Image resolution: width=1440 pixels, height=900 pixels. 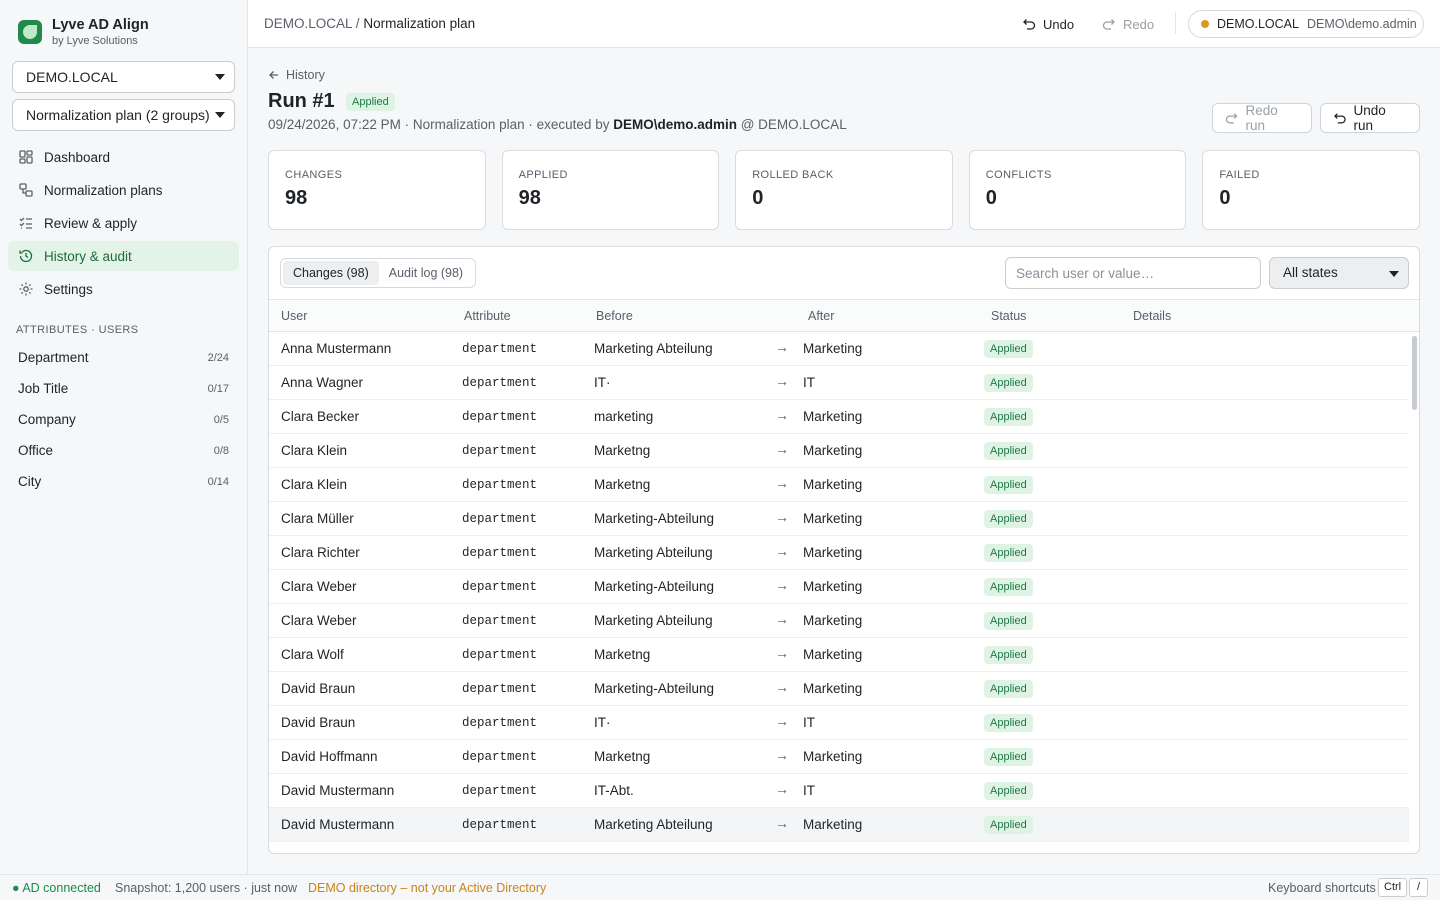 I want to click on app-logo, so click(x=30, y=32).